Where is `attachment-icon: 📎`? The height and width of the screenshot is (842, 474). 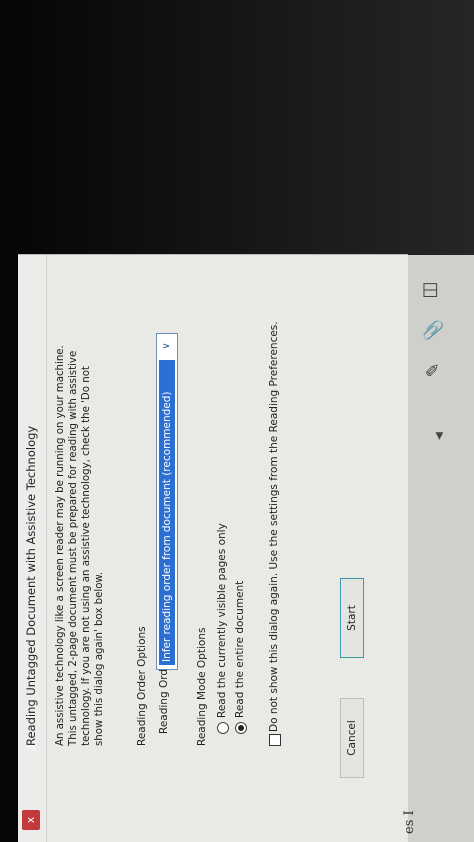
attachment-icon: 📎 is located at coordinates (434, 330).